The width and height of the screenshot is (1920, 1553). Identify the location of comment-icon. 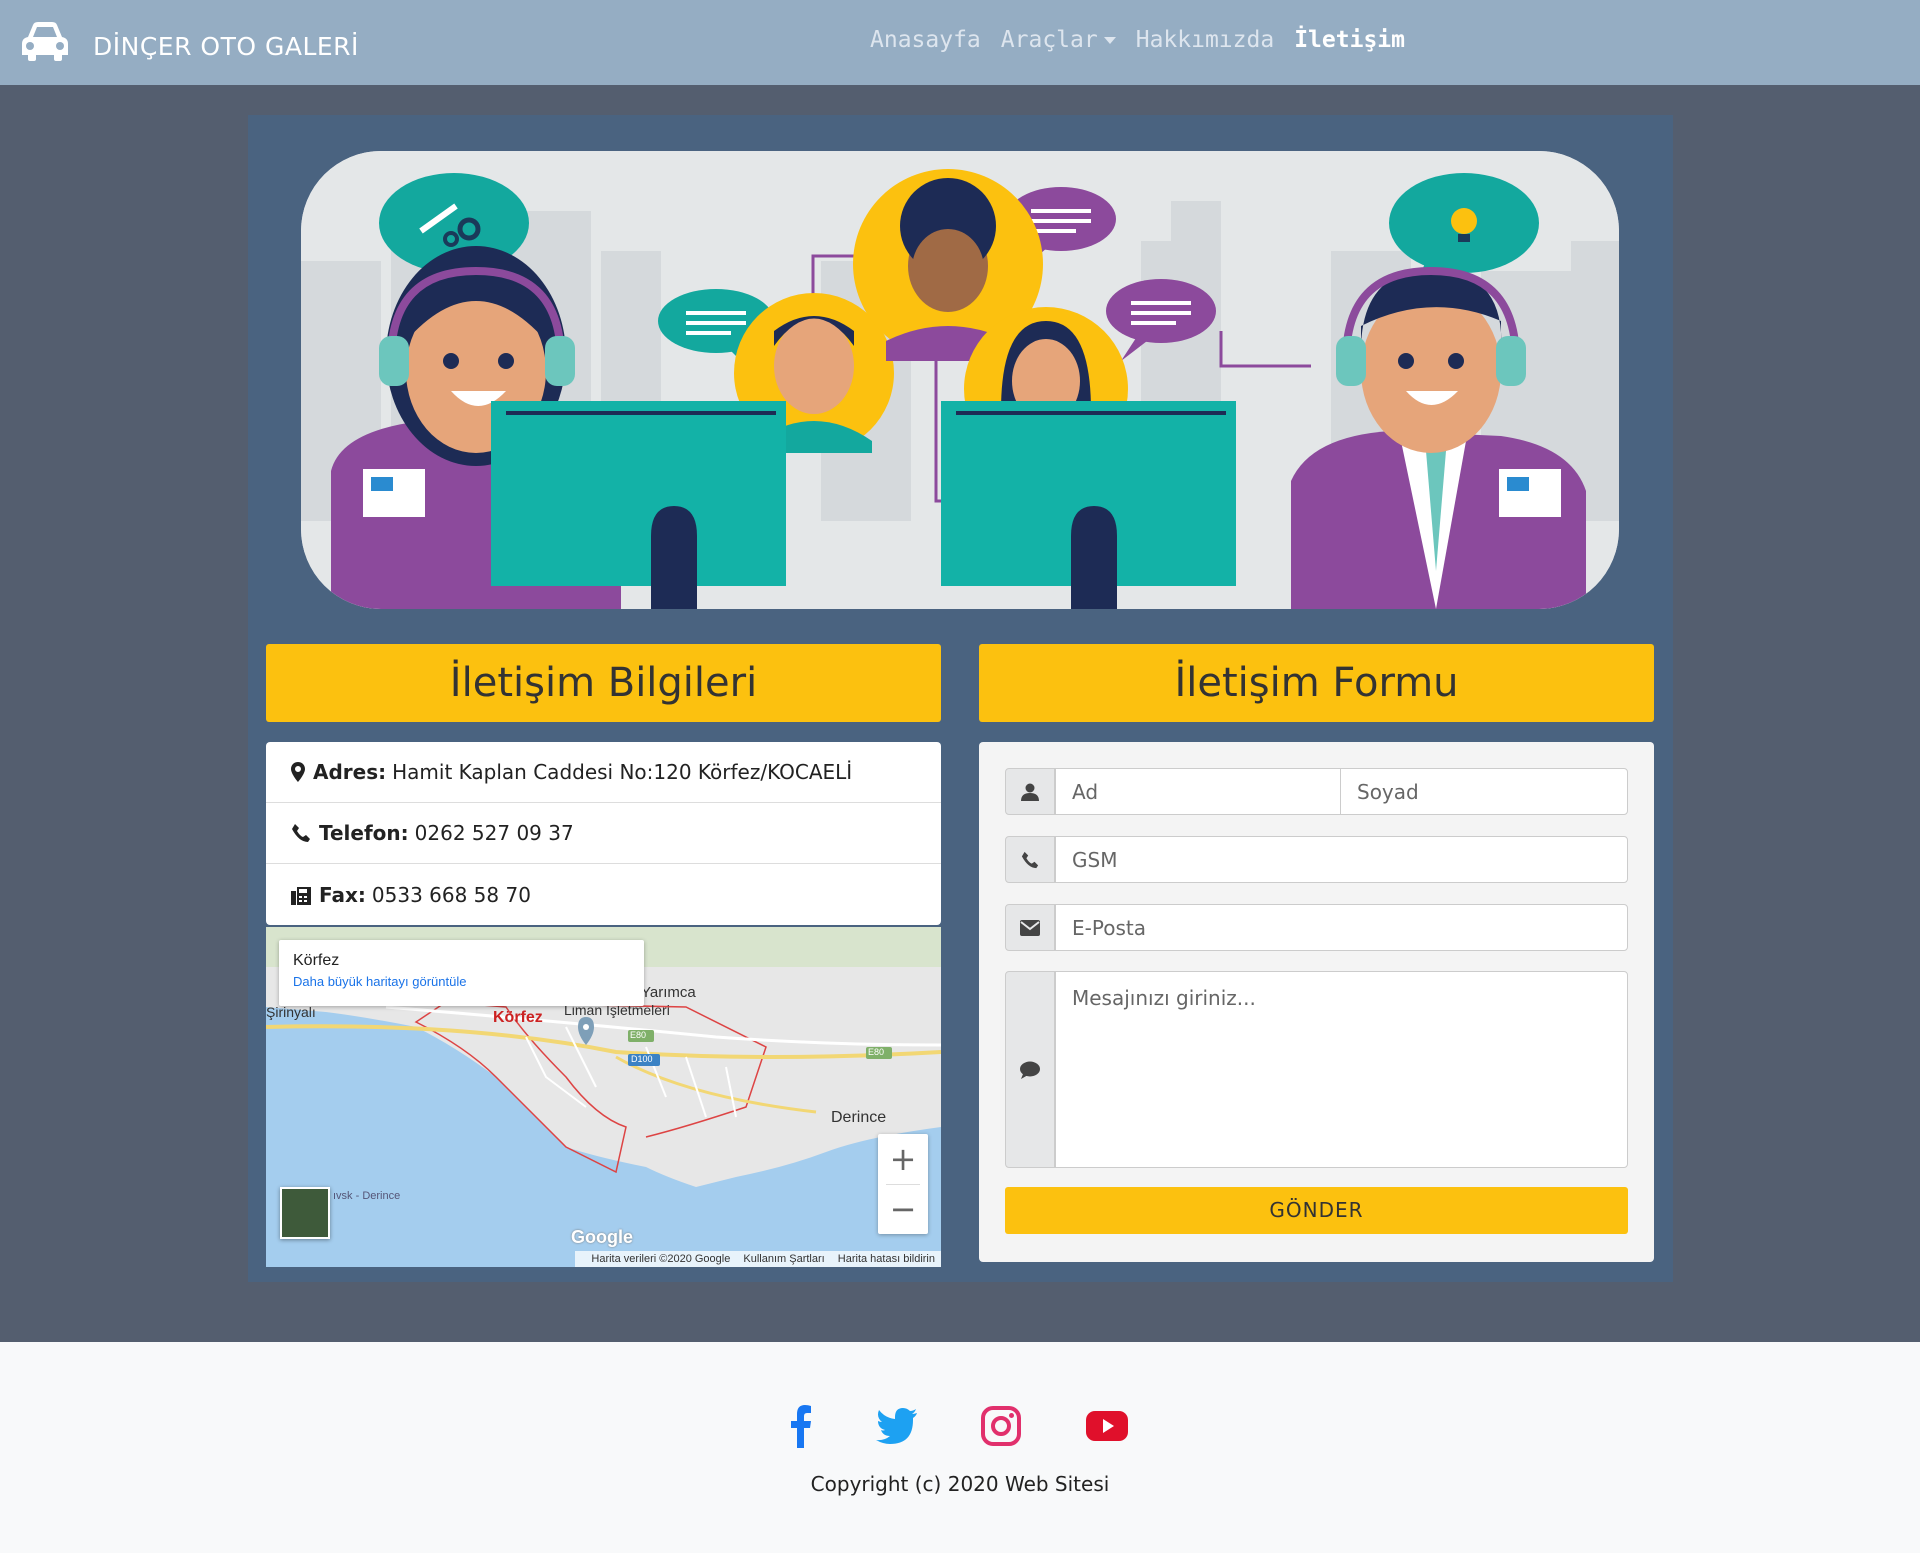
(1030, 1070).